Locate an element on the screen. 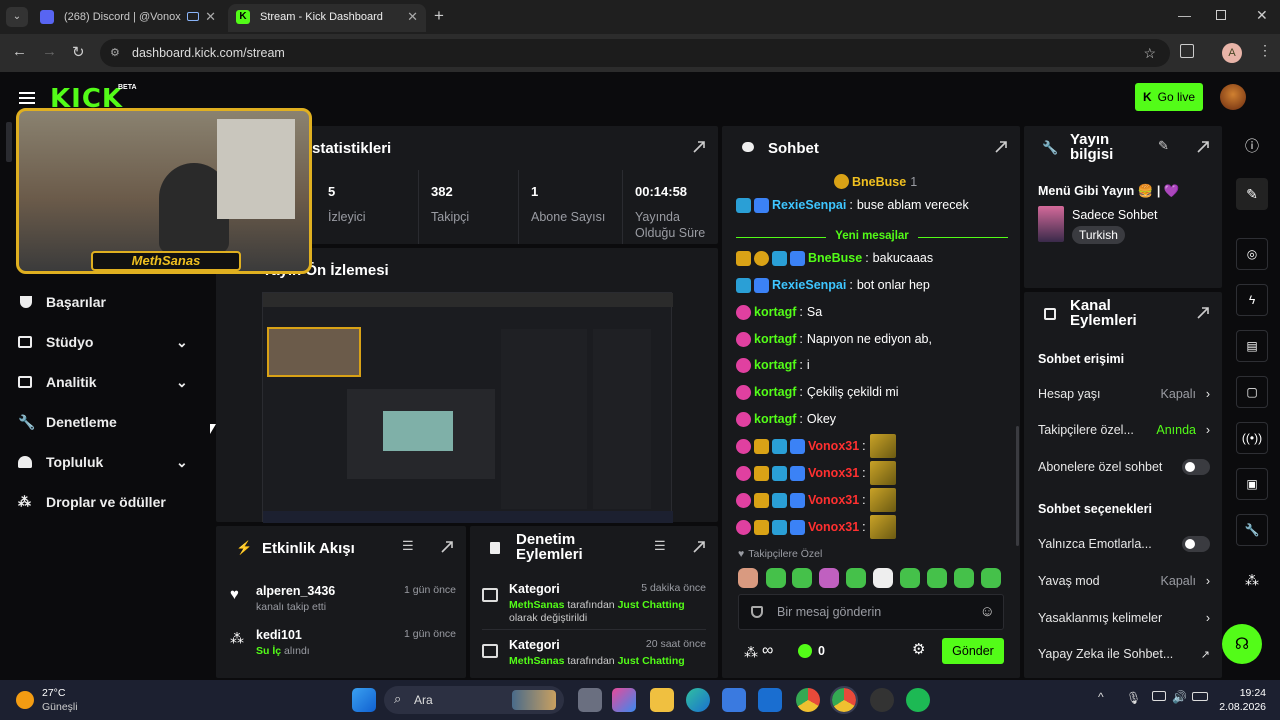 Image resolution: width=1280 pixels, height=720 pixels. sidebar-item-droplar: ⁂ Droplar ve ödüller is located at coordinates (92, 502).